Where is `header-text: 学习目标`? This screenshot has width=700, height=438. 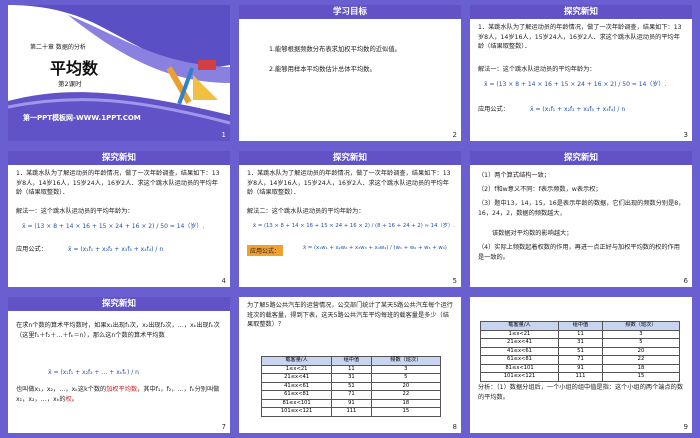
header-text: 学习目标 is located at coordinates (349, 12).